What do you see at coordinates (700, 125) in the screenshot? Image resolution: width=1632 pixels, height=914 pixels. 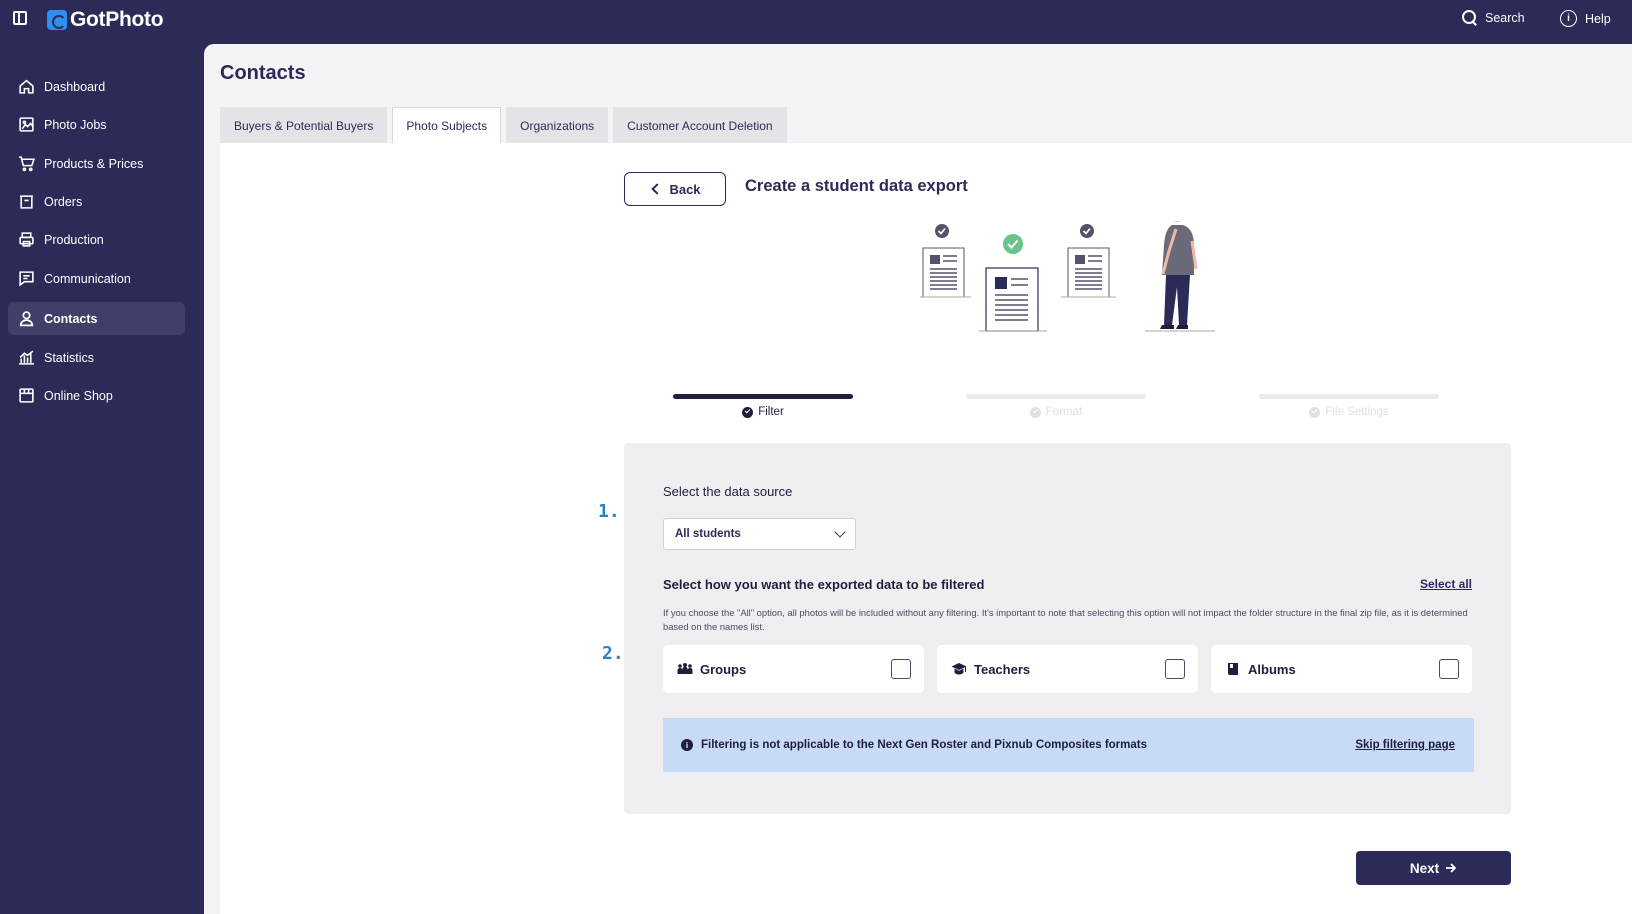 I see `tab-customer-account-deletion: Customer Account Deletion` at bounding box center [700, 125].